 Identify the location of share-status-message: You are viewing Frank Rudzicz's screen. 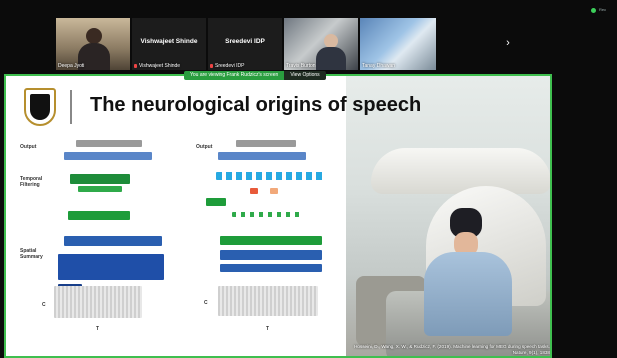
(234, 75).